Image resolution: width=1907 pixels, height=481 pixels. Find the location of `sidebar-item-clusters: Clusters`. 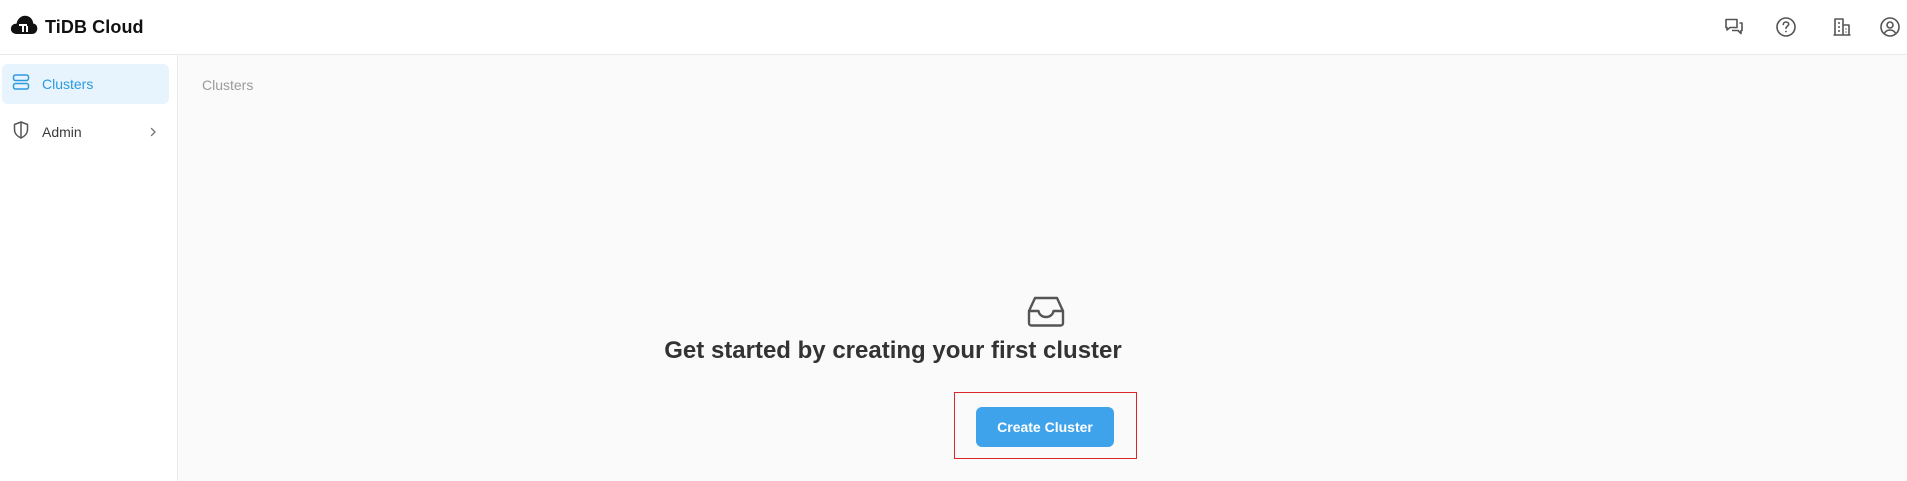

sidebar-item-clusters: Clusters is located at coordinates (85, 84).